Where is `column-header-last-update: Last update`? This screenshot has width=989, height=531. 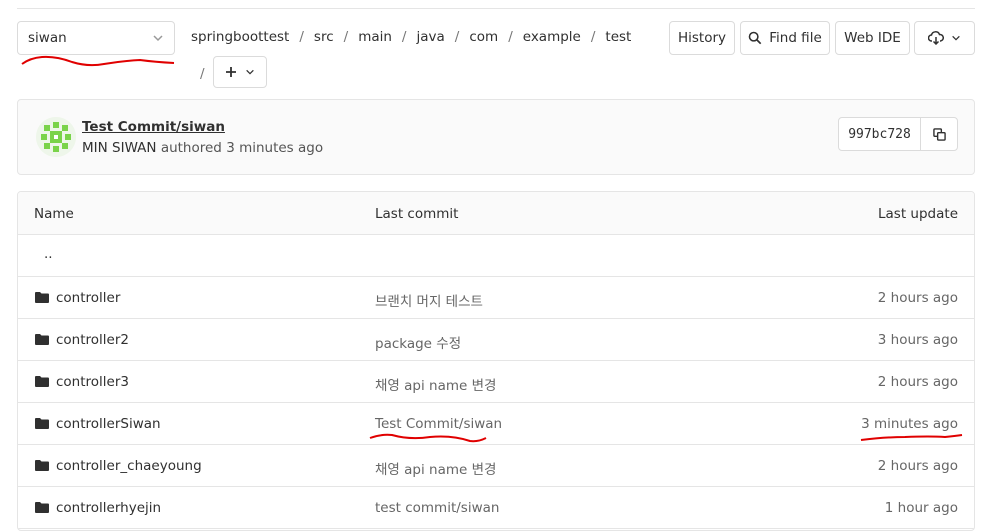
column-header-last-update: Last update is located at coordinates (918, 214).